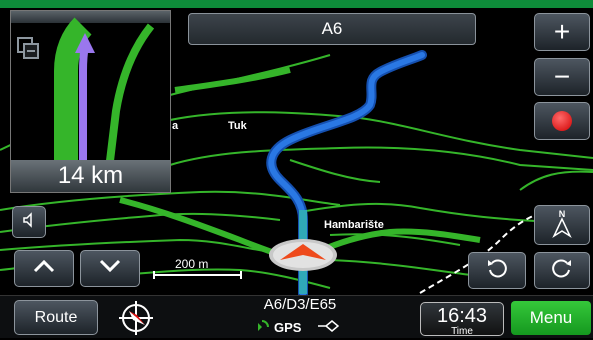 This screenshot has width=593, height=340. I want to click on pan-down-button, so click(110, 268).